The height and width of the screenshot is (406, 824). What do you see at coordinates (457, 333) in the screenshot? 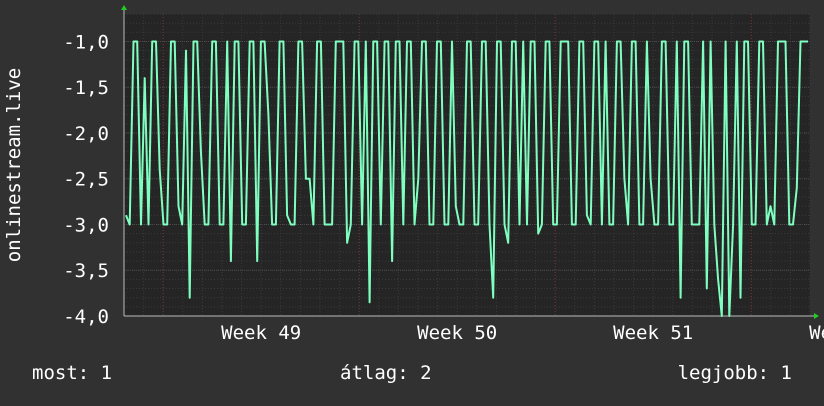
I see `x-tick-label: Week 50` at bounding box center [457, 333].